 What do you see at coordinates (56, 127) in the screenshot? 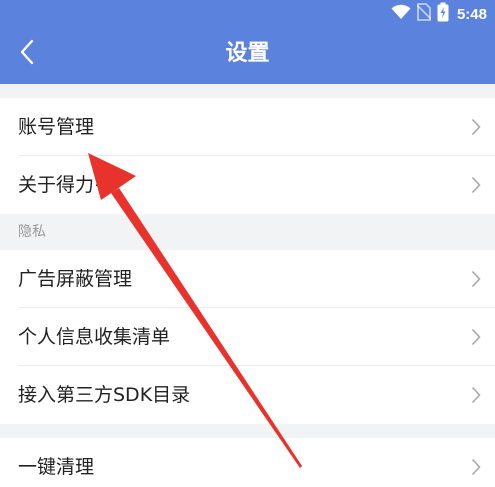
I see `list-item-label: 账号管理` at bounding box center [56, 127].